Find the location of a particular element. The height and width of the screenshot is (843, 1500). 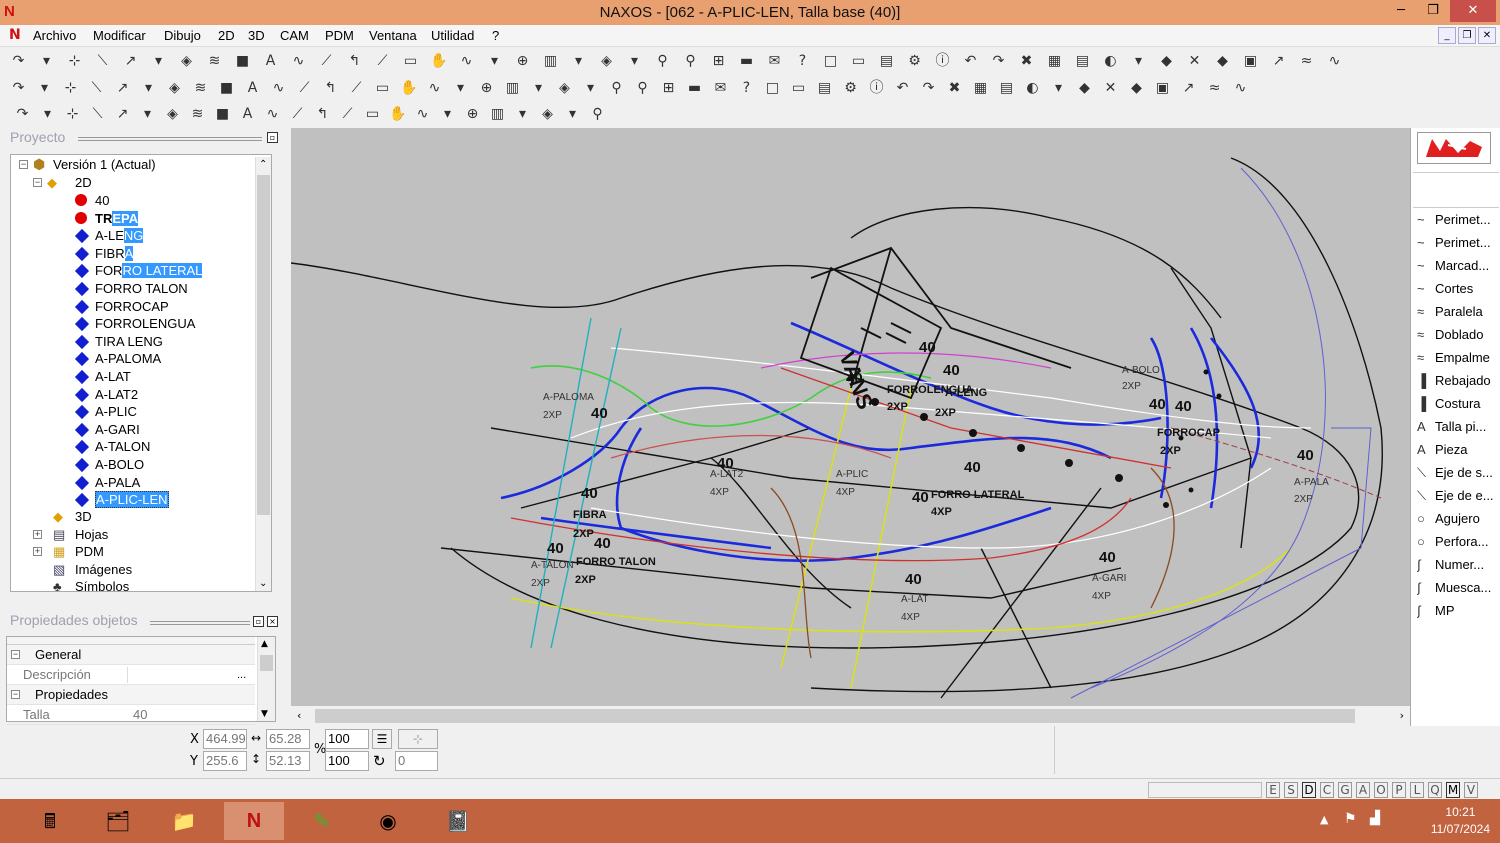

collapse-propiedades-icon: − is located at coordinates (15, 694).